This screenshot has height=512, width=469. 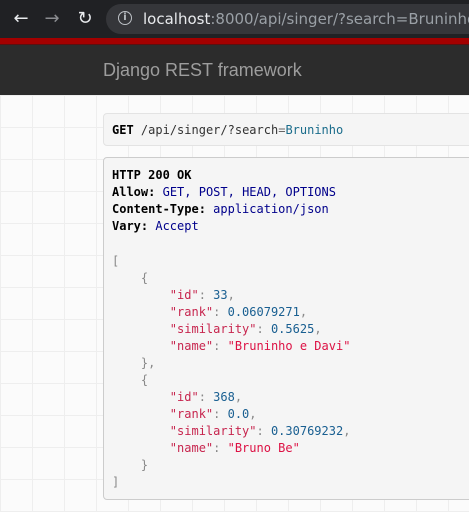 I want to click on reload-icon: ↻, so click(x=85, y=19).